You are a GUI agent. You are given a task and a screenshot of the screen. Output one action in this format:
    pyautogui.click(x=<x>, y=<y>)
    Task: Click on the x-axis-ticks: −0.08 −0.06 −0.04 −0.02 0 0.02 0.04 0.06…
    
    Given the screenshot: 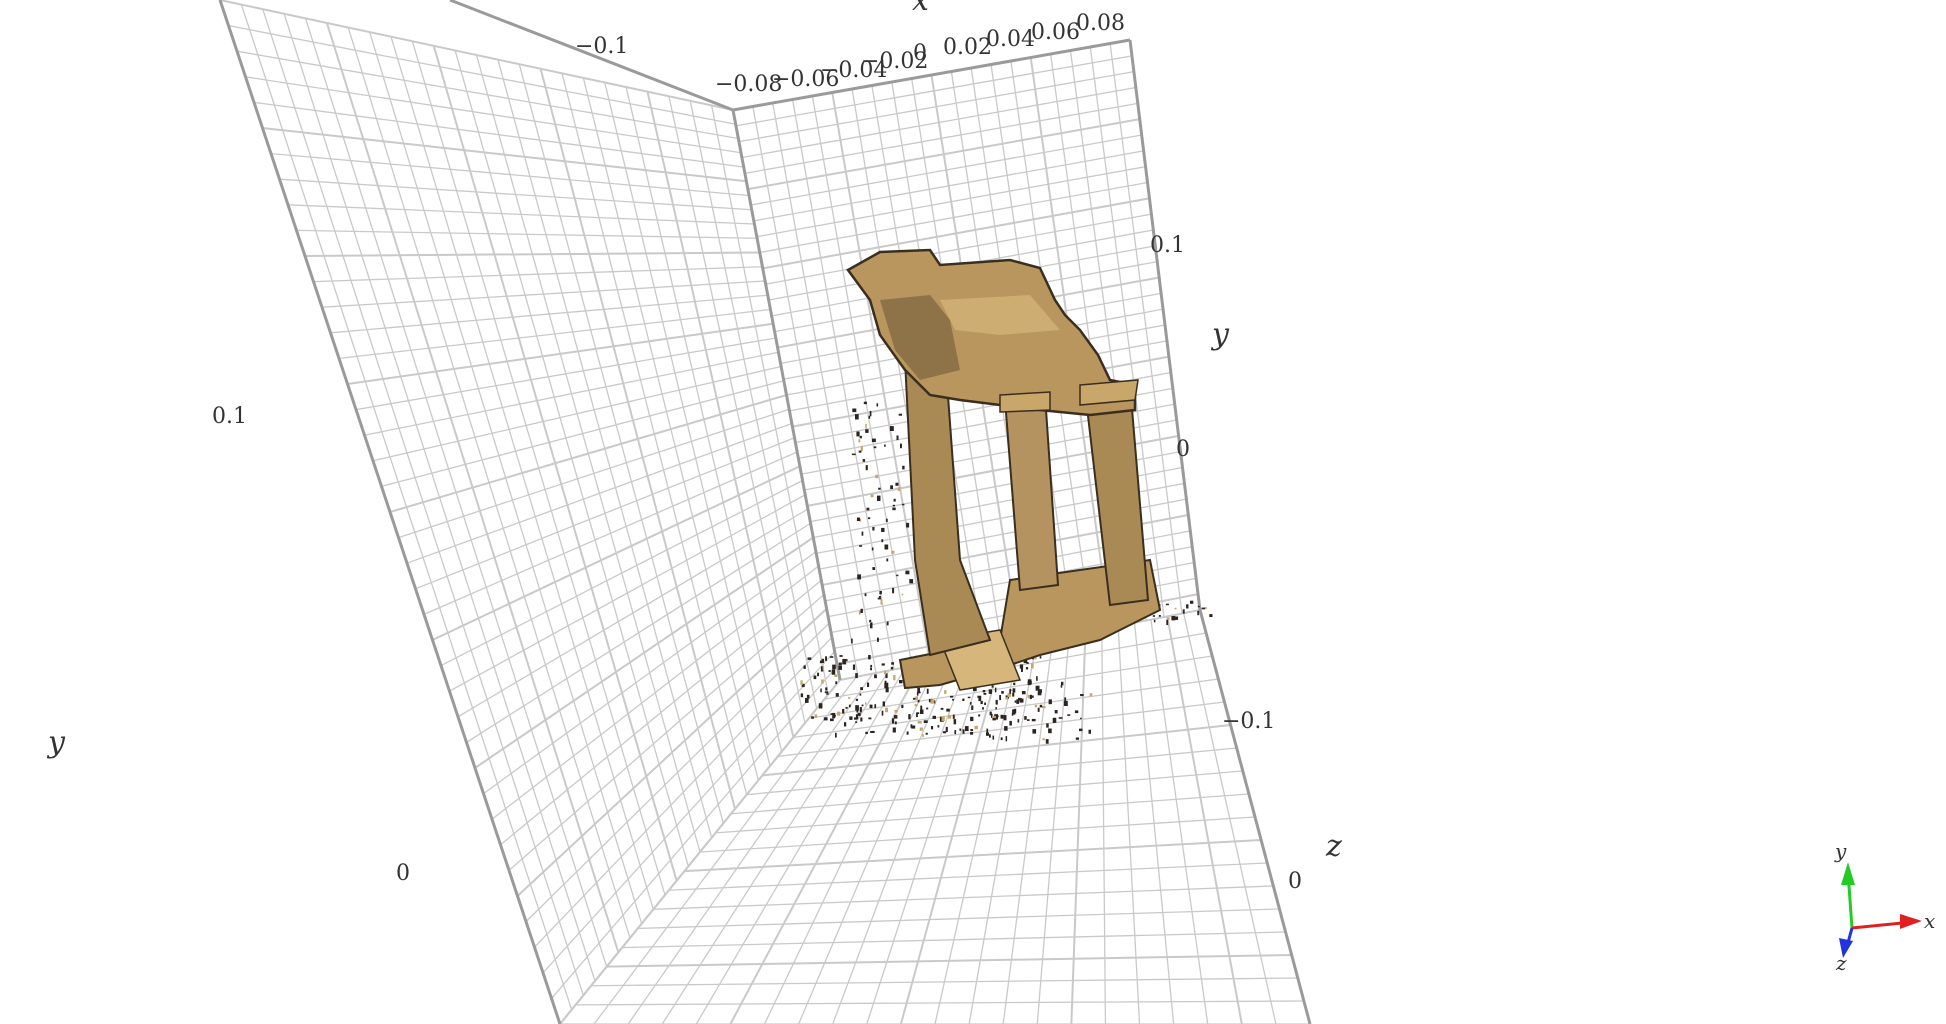 What is the action you would take?
    pyautogui.click(x=920, y=48)
    